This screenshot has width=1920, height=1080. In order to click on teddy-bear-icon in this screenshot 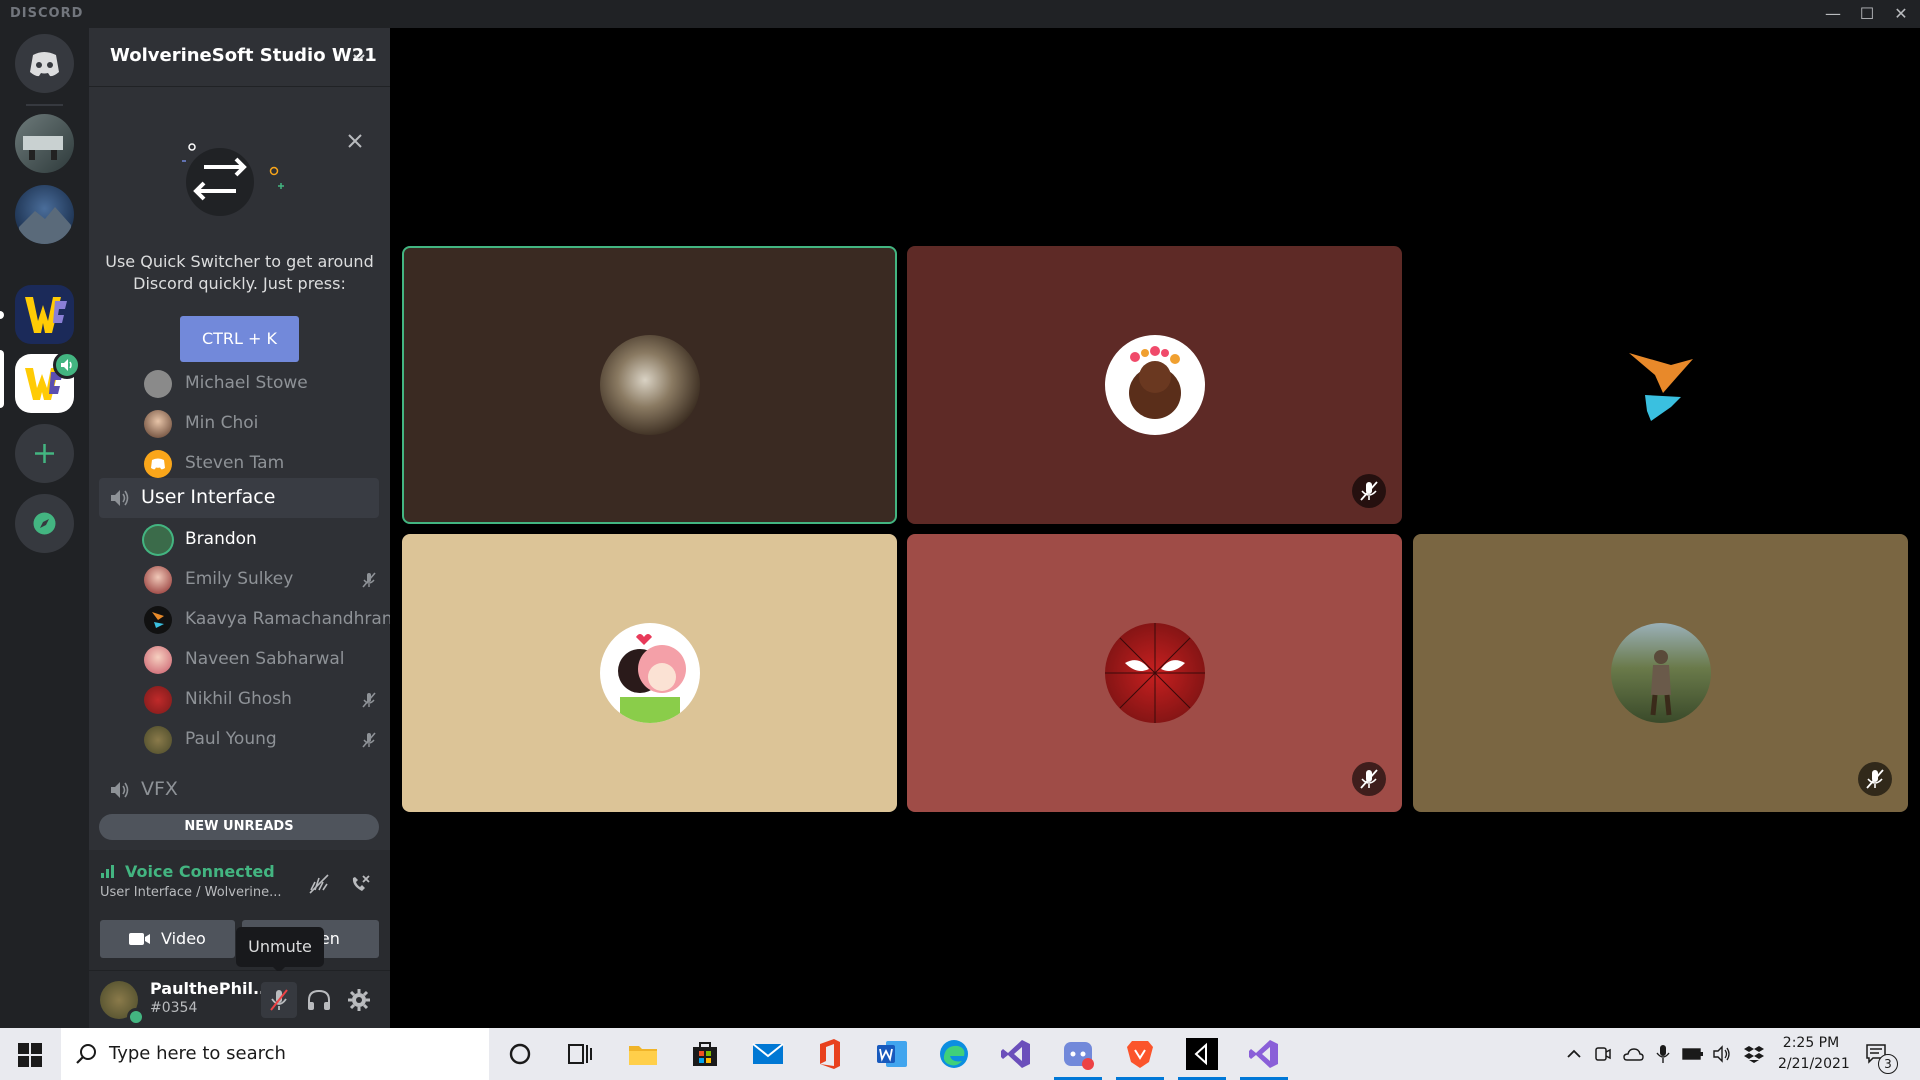, I will do `click(1155, 382)`.